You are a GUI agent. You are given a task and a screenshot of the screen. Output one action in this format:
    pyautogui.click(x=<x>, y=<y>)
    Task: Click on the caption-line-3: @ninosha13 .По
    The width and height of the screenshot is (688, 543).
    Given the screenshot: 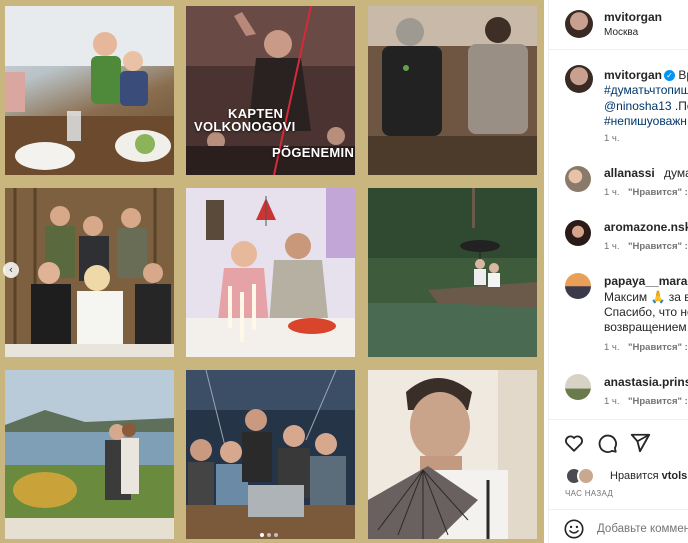 What is the action you would take?
    pyautogui.click(x=646, y=106)
    